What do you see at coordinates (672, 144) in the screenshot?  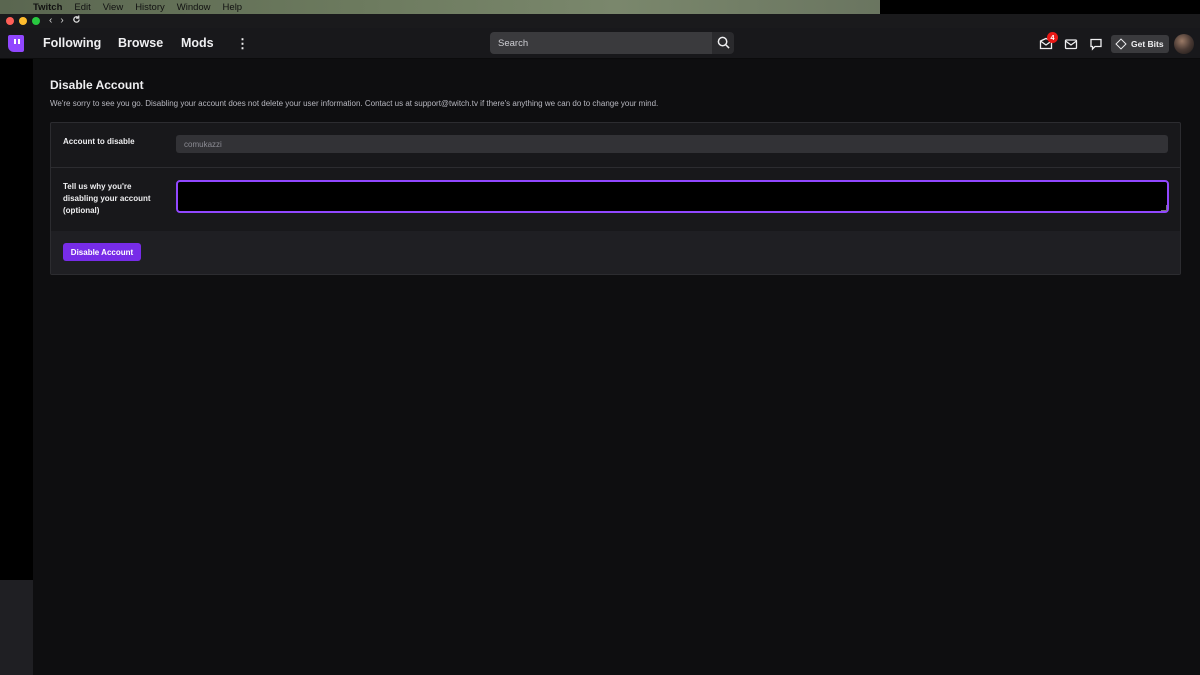 I see `account-field` at bounding box center [672, 144].